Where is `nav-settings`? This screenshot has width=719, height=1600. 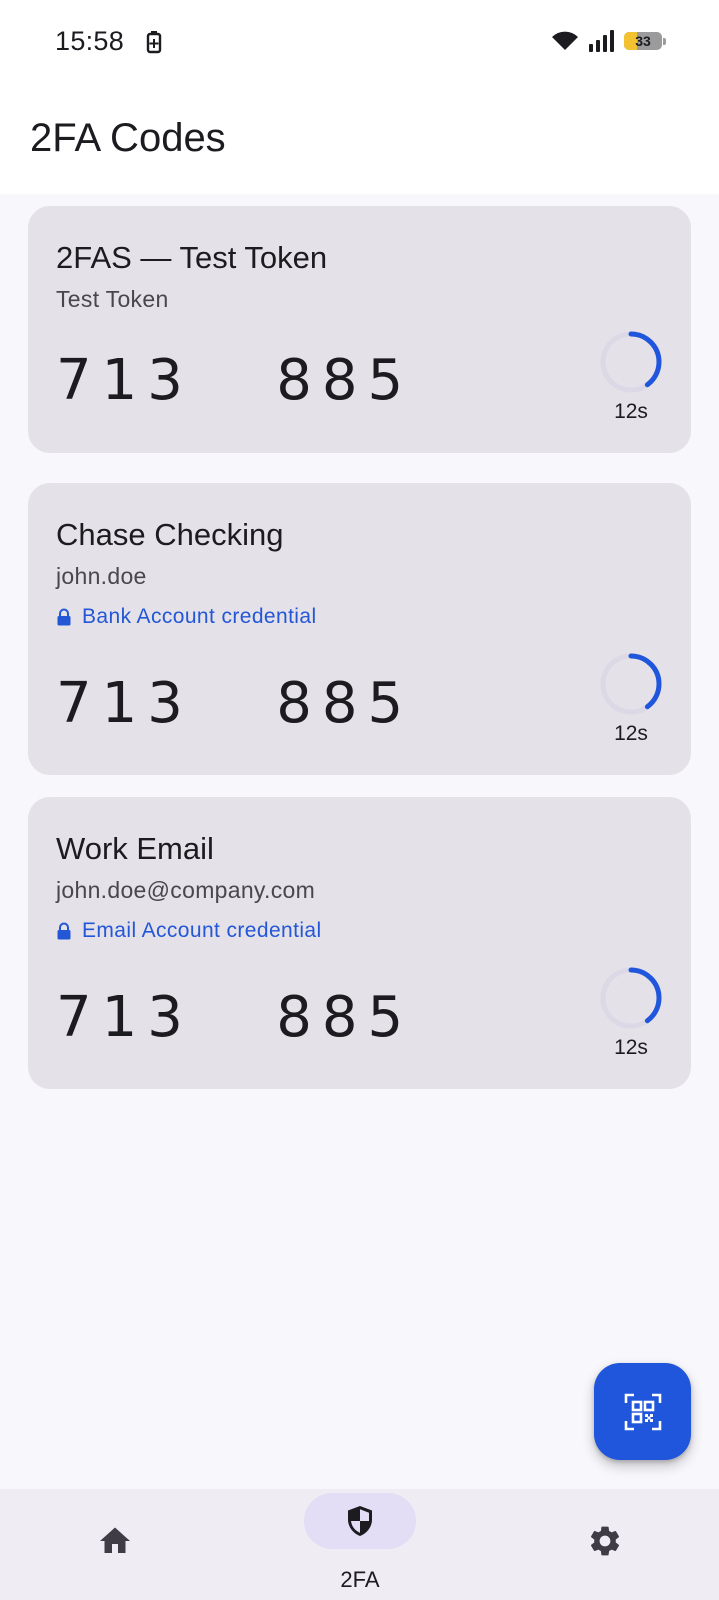 nav-settings is located at coordinates (605, 1544).